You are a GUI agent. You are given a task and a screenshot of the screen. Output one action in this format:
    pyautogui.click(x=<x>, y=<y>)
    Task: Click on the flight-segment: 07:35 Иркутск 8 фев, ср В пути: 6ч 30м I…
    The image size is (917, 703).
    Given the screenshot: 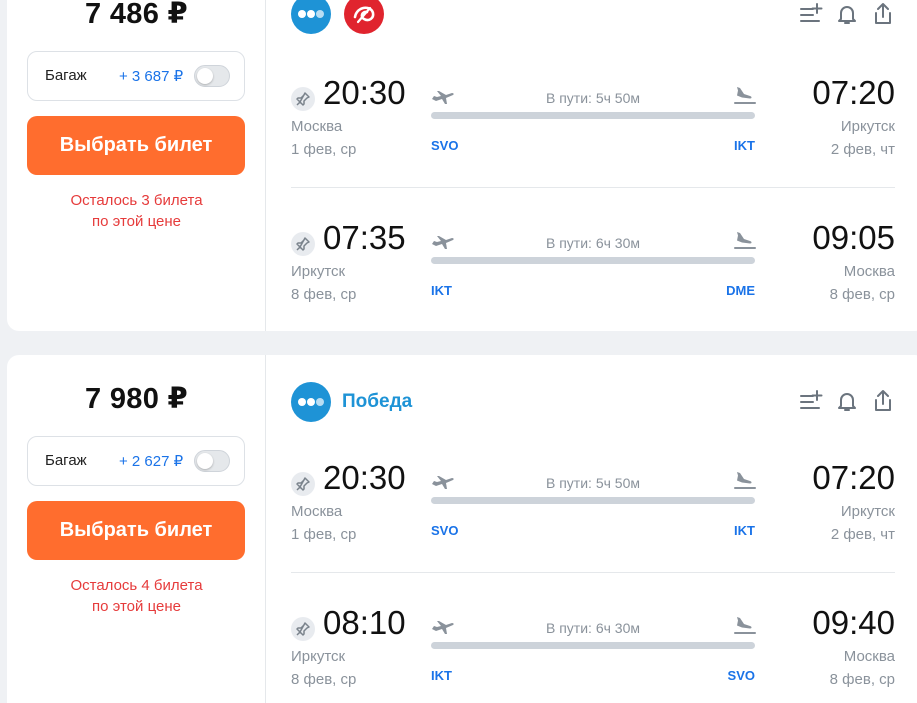 What is the action you would take?
    pyautogui.click(x=593, y=273)
    